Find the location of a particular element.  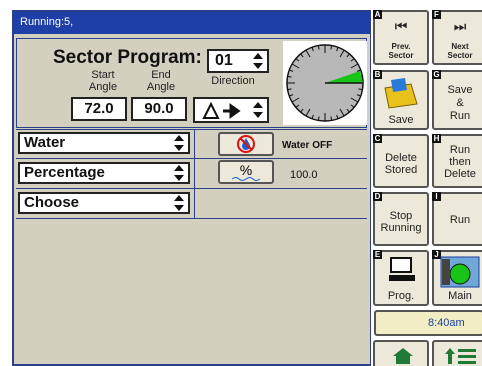

water-toggle-button is located at coordinates (246, 144).